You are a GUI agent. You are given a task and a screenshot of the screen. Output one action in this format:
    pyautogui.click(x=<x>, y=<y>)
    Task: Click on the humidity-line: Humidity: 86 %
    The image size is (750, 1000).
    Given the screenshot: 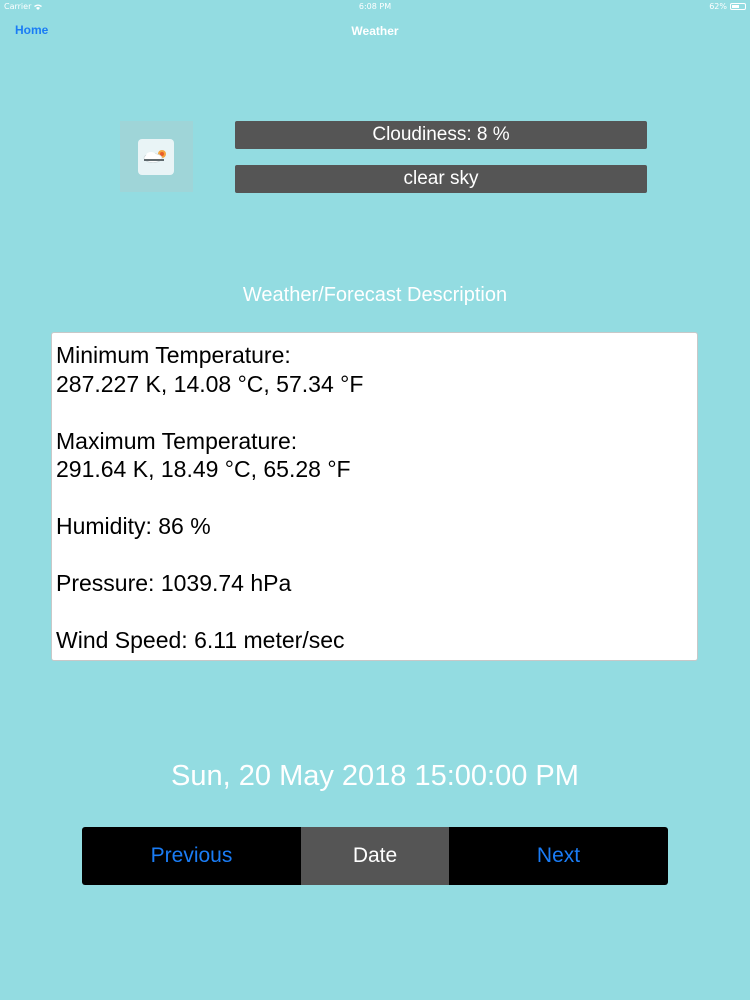 What is the action you would take?
    pyautogui.click(x=133, y=526)
    